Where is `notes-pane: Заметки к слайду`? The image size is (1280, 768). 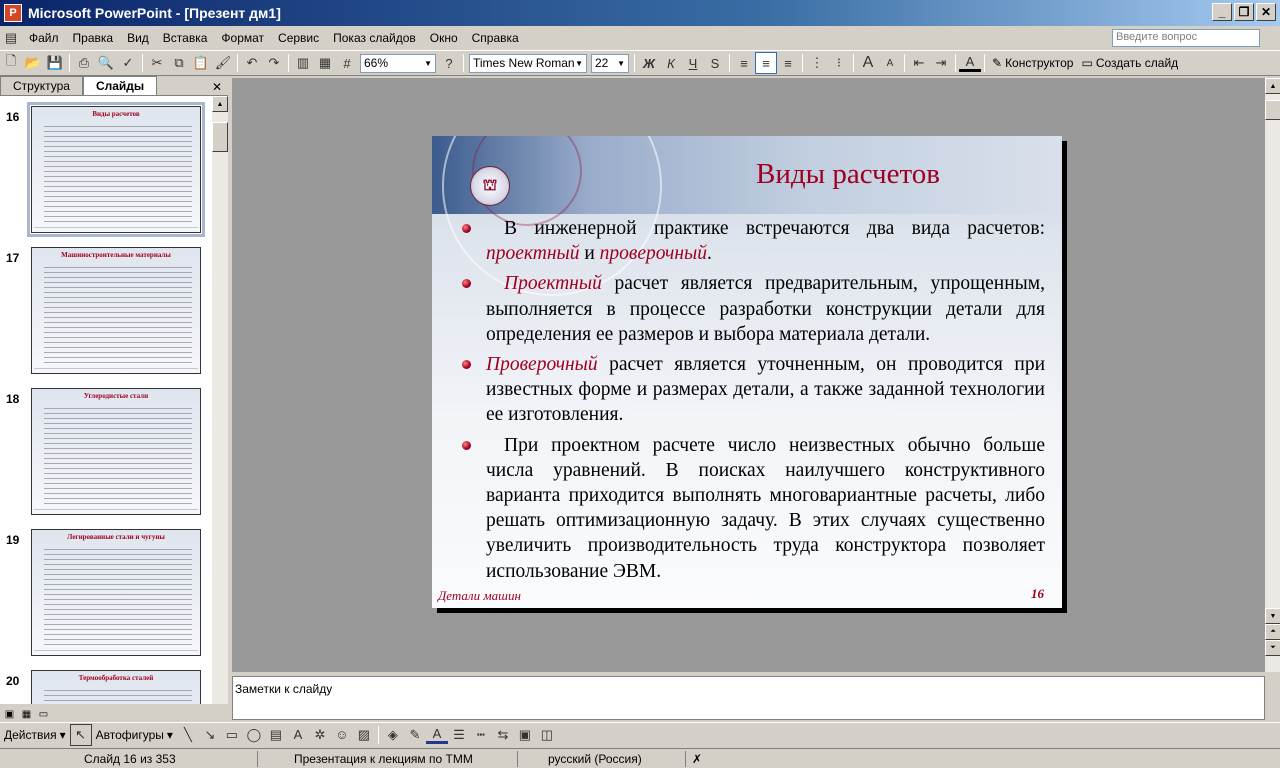 notes-pane: Заметки к слайду is located at coordinates (748, 698).